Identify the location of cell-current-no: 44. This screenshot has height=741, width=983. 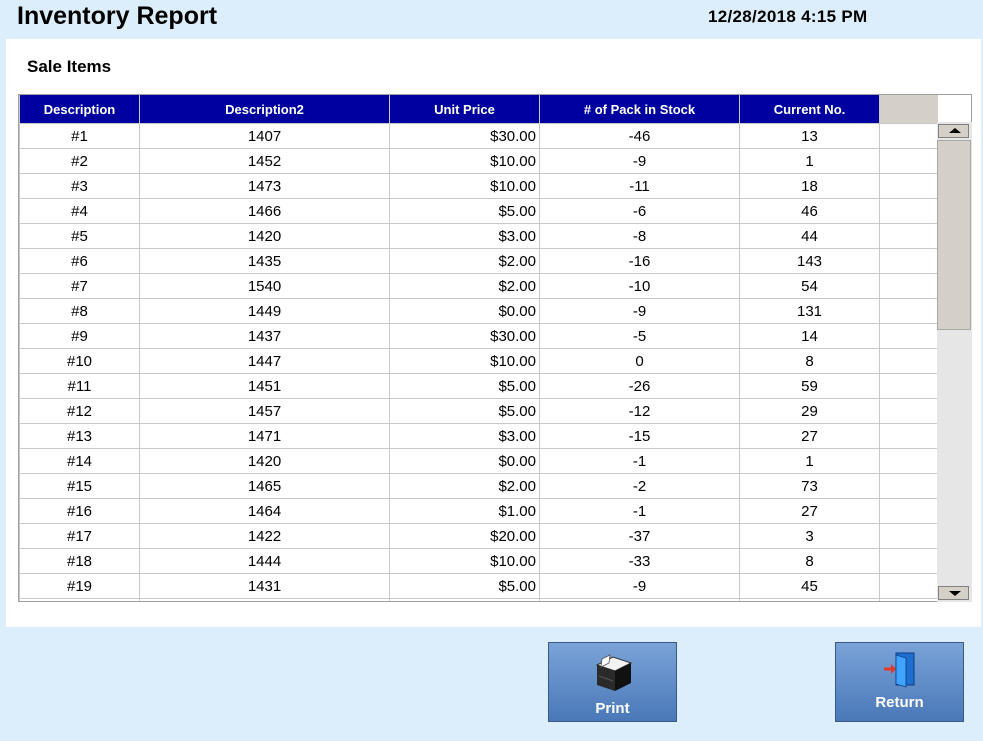
(809, 236).